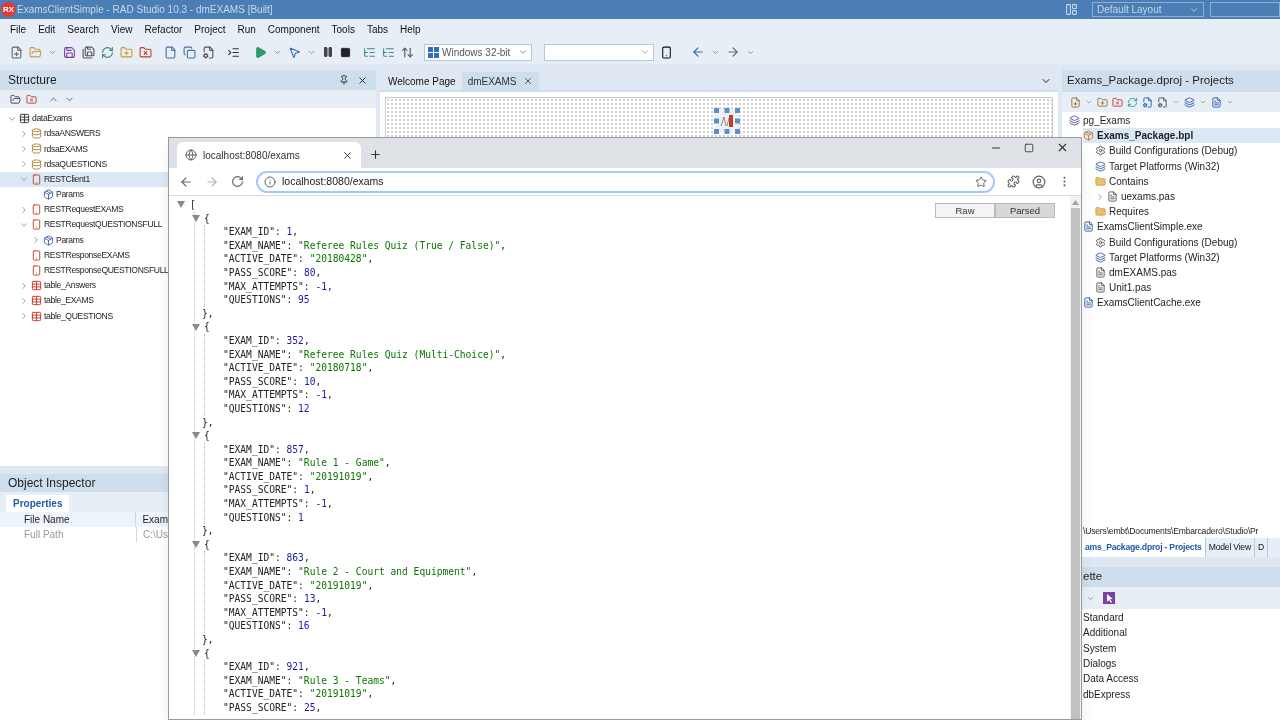 This screenshot has width=1280, height=720. What do you see at coordinates (1107, 694) in the screenshot?
I see `palette-category: dbExpress` at bounding box center [1107, 694].